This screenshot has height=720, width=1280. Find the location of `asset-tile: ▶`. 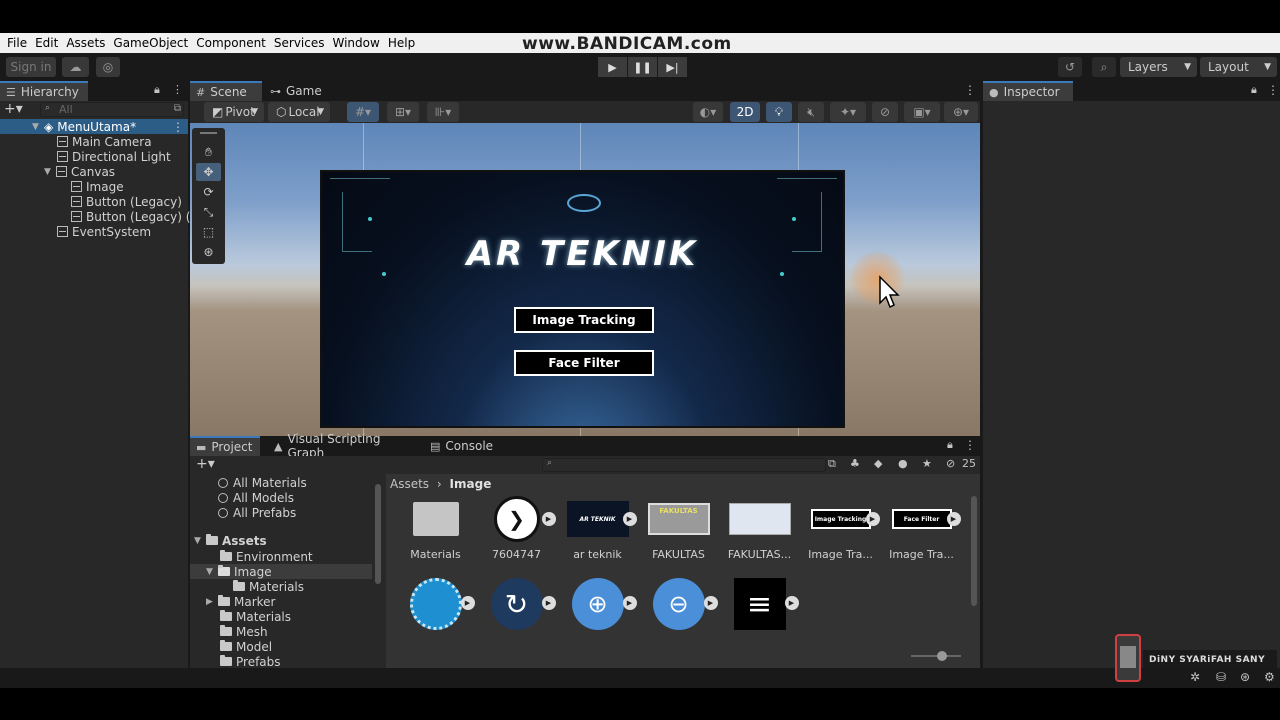

asset-tile: ▶ is located at coordinates (436, 604).